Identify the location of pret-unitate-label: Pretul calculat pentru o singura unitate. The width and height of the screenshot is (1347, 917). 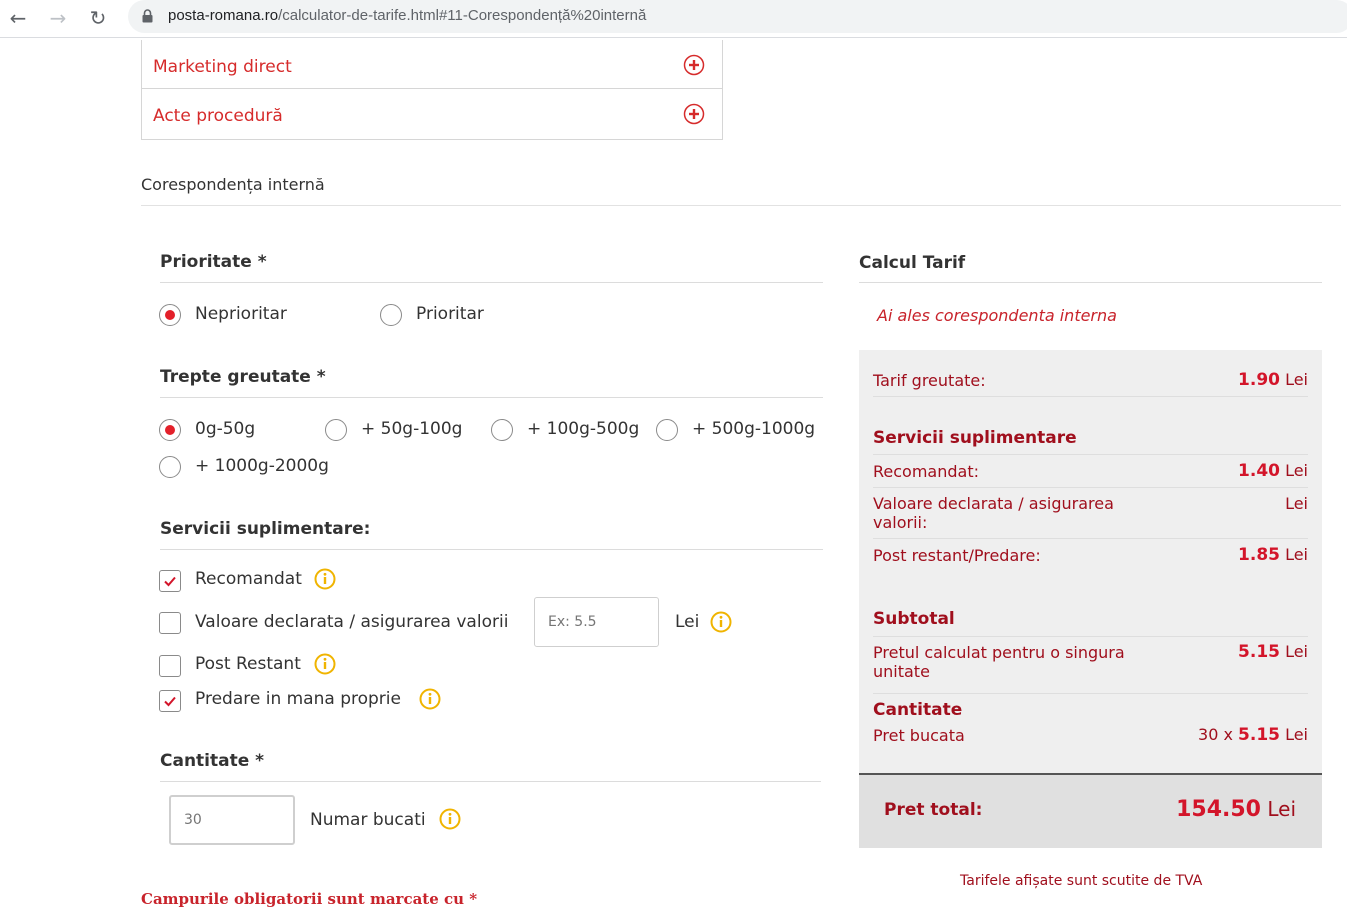
(999, 662).